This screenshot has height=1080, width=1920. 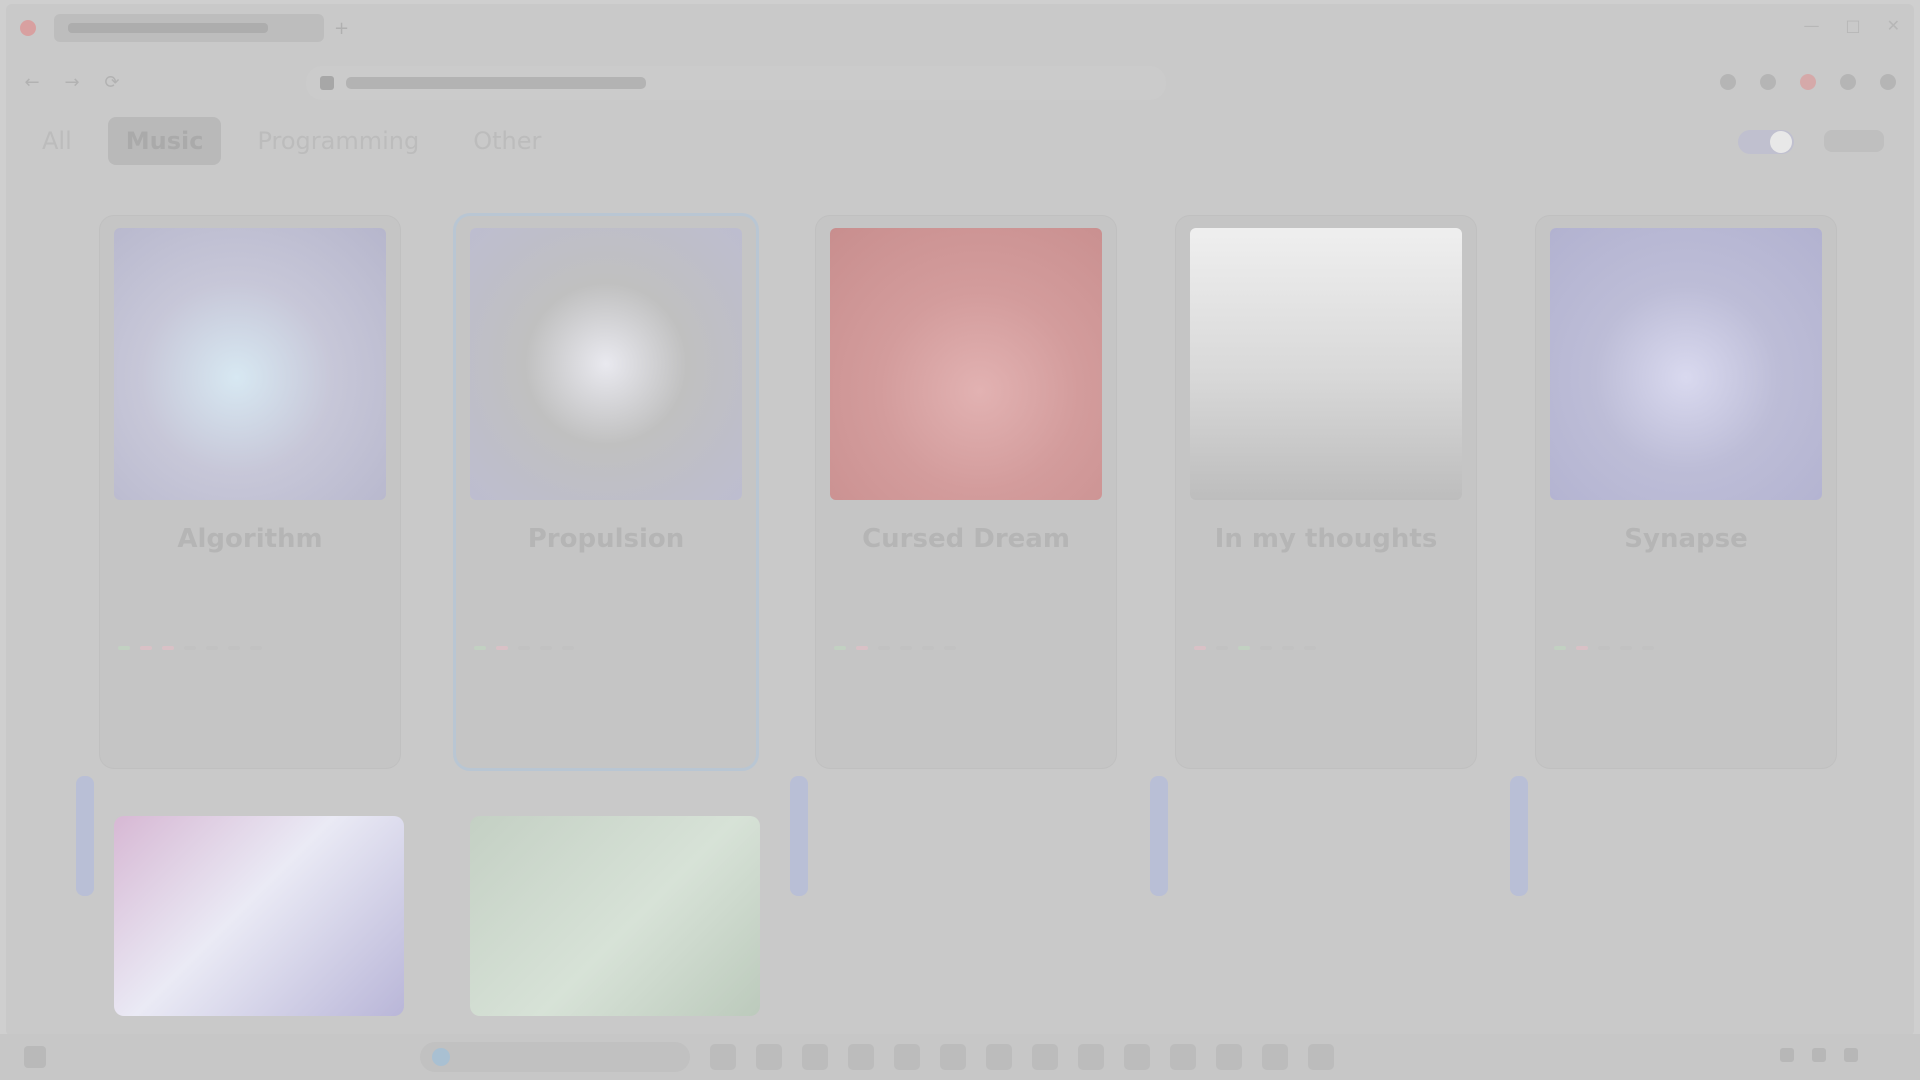 I want to click on volume-icon, so click(x=1819, y=1055).